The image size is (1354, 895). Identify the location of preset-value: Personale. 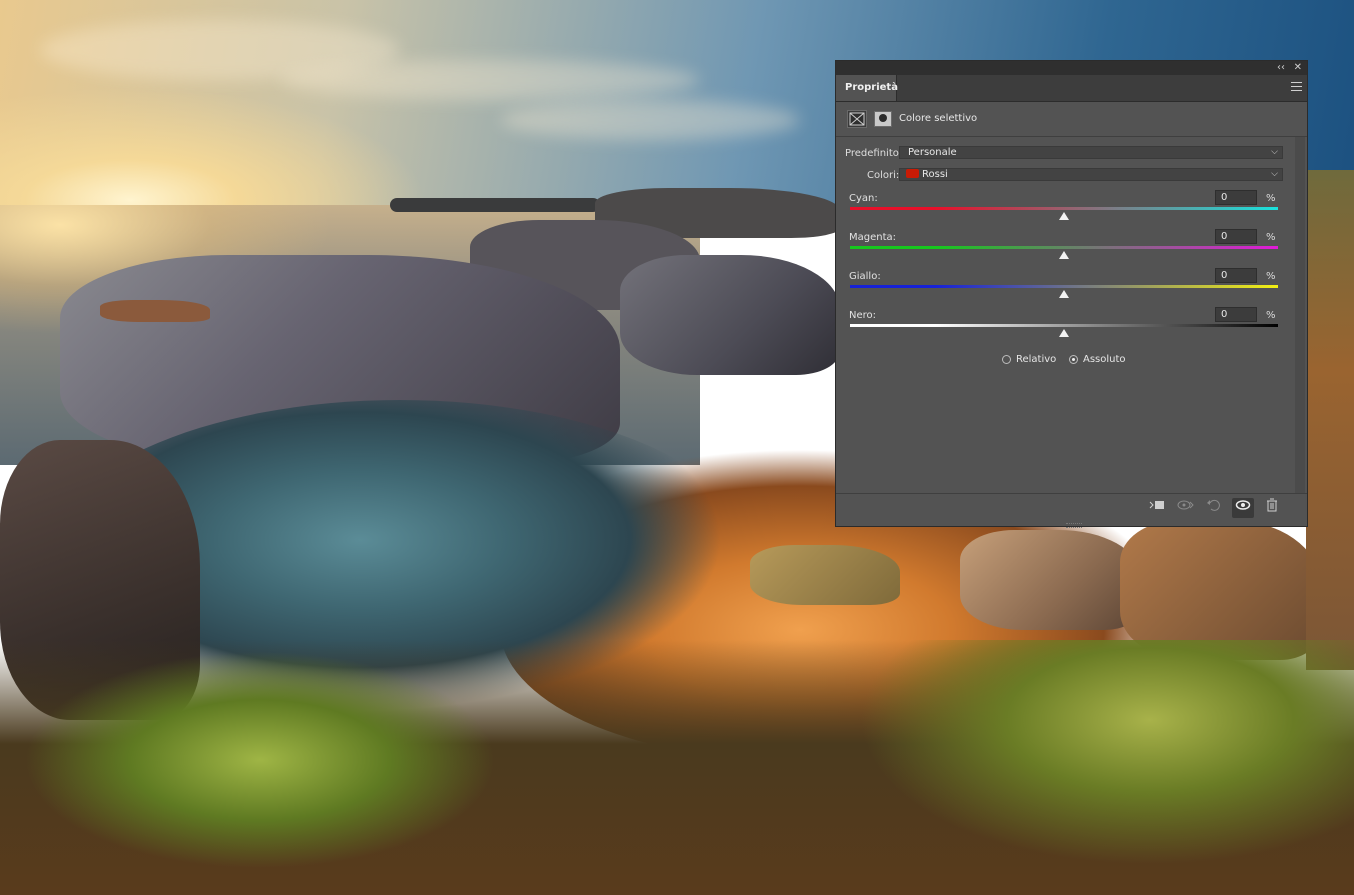
(932, 152).